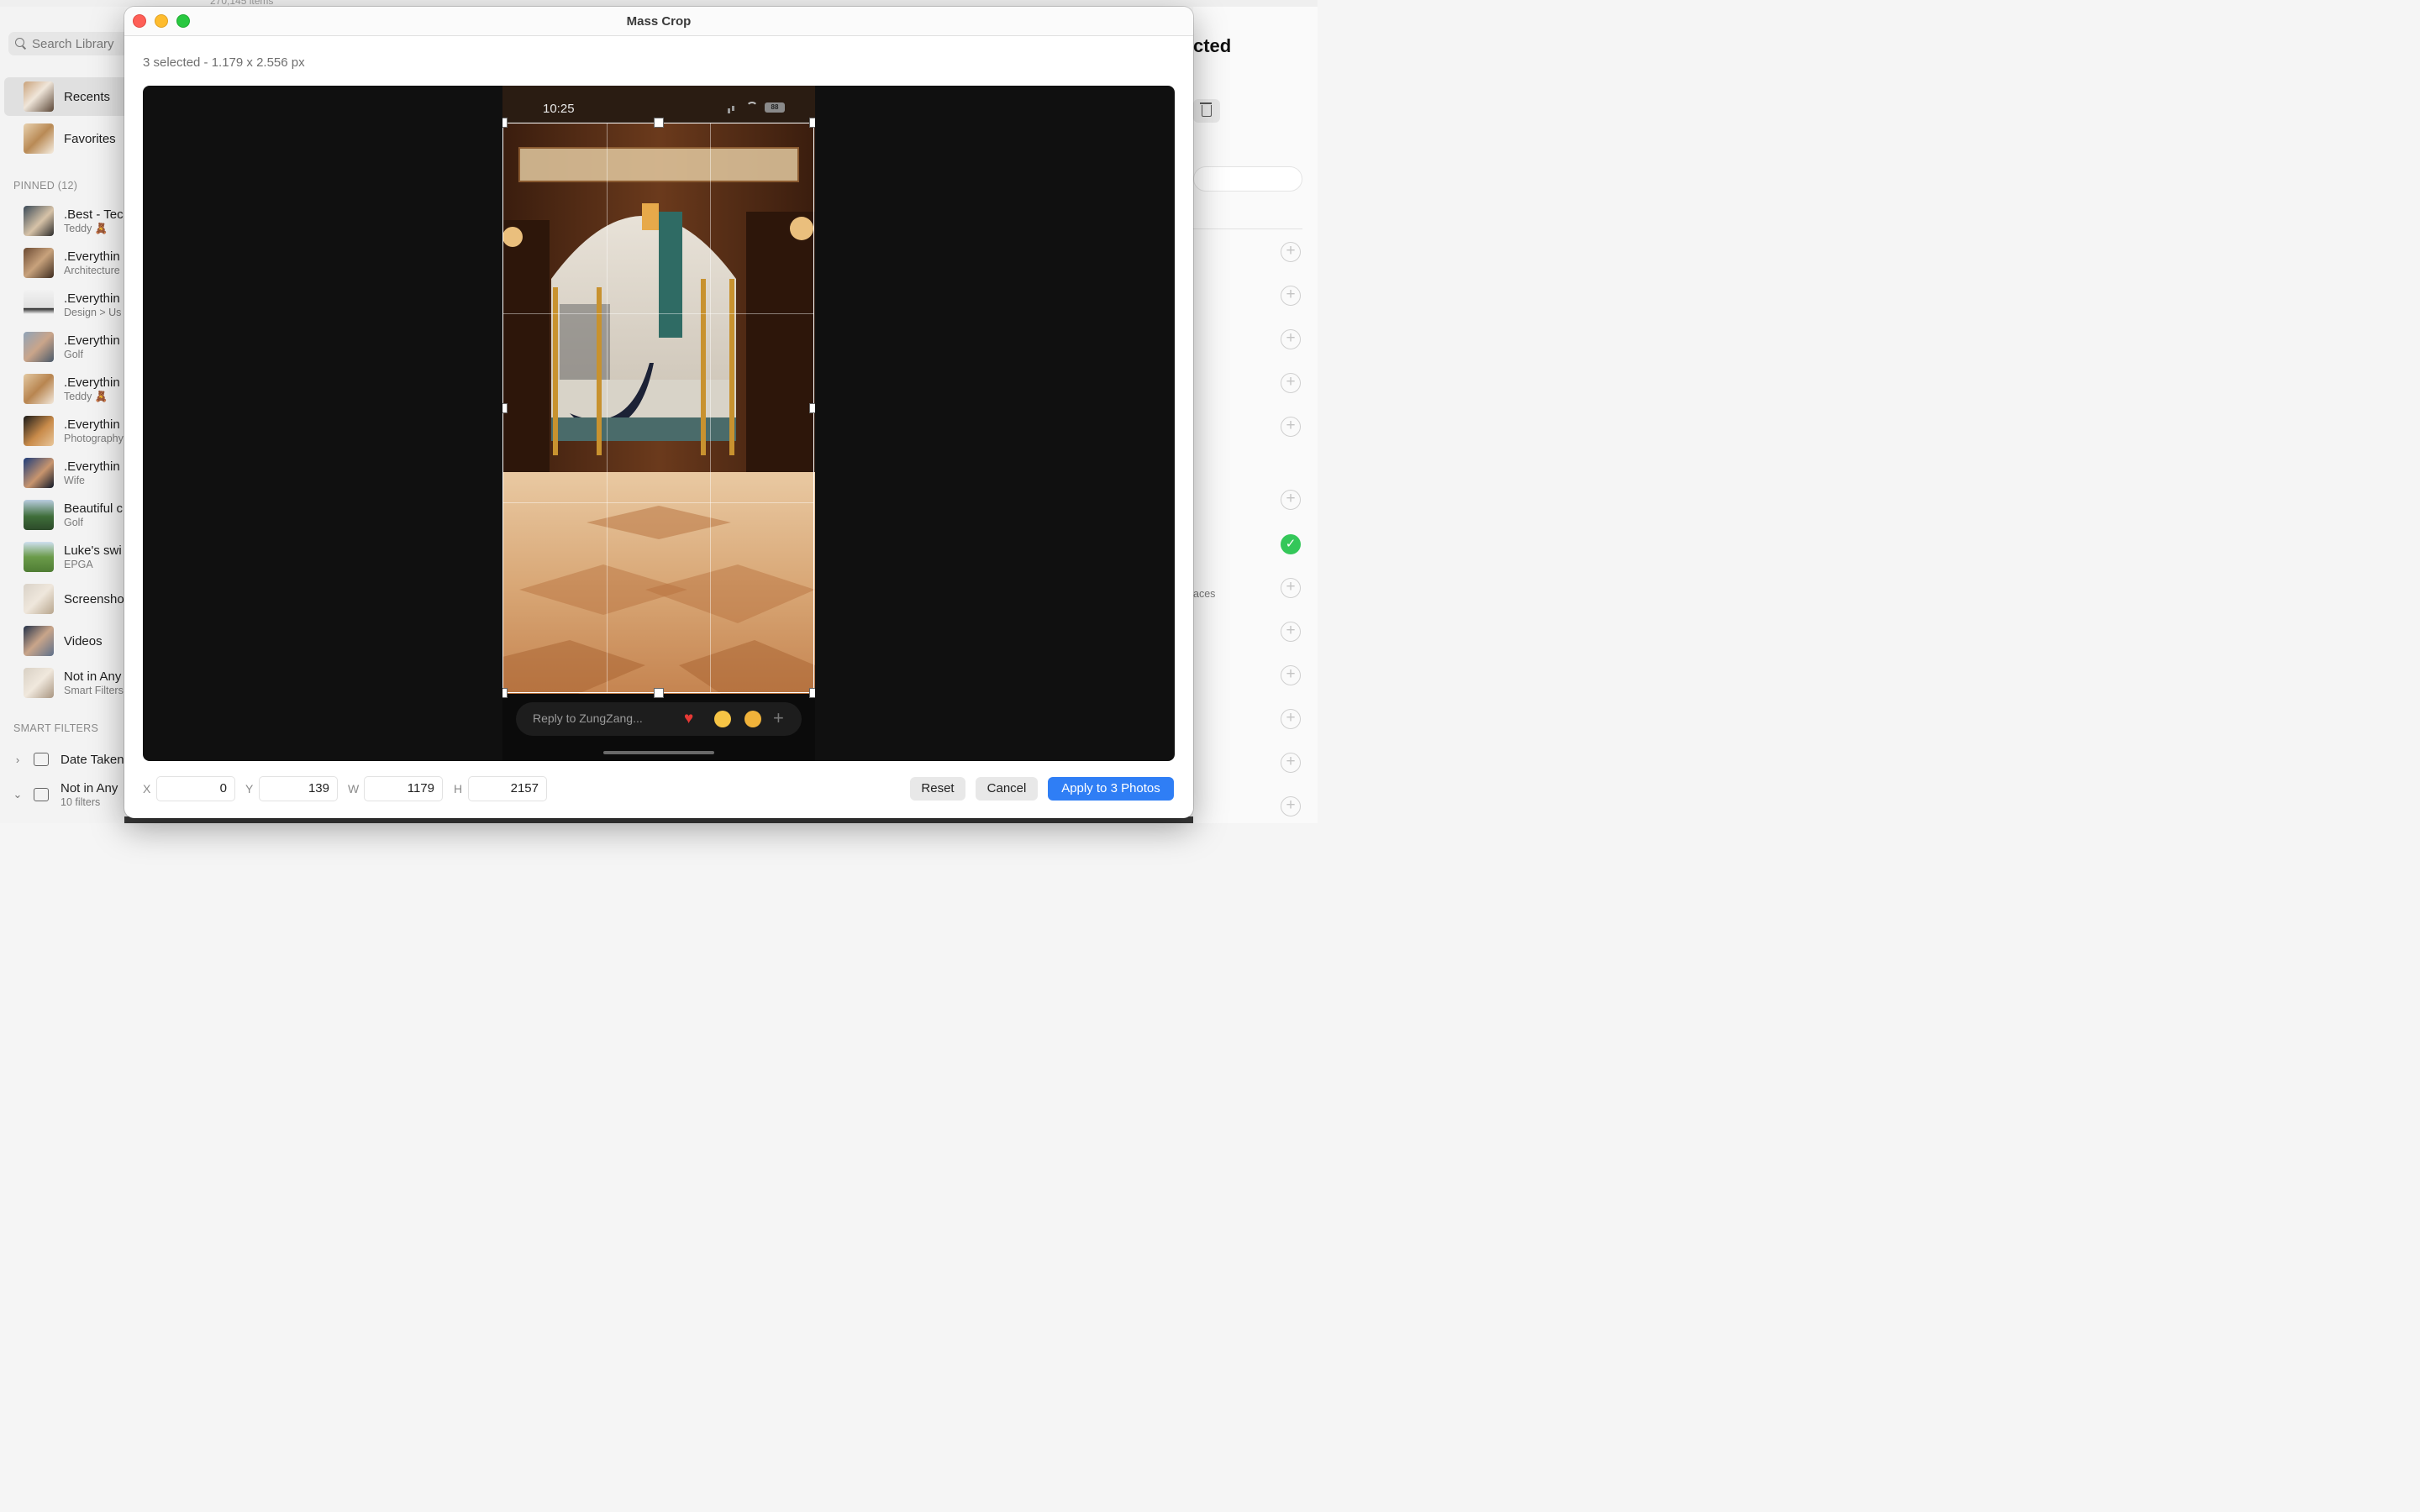 This screenshot has height=1512, width=2420. Describe the element at coordinates (62, 599) in the screenshot. I see `pinned-album: Screensho` at that location.